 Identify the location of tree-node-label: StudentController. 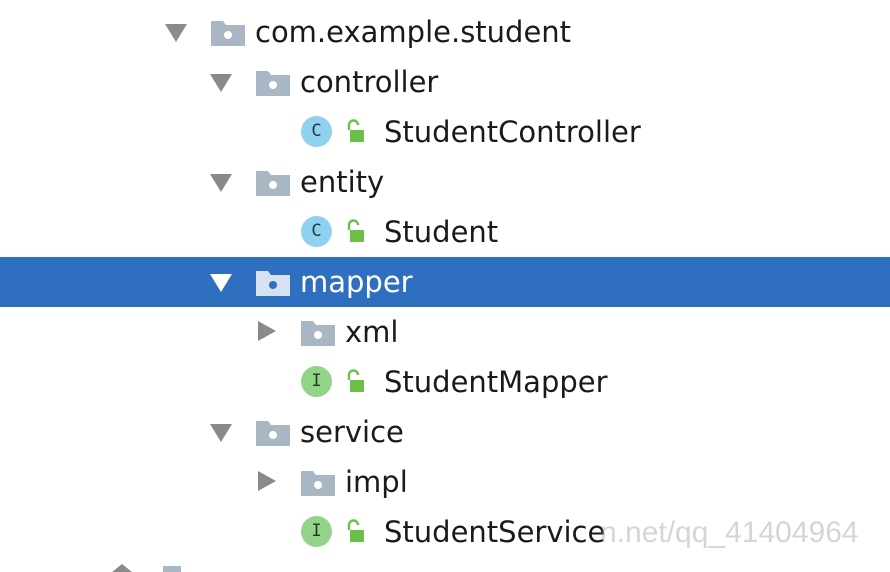
(512, 132).